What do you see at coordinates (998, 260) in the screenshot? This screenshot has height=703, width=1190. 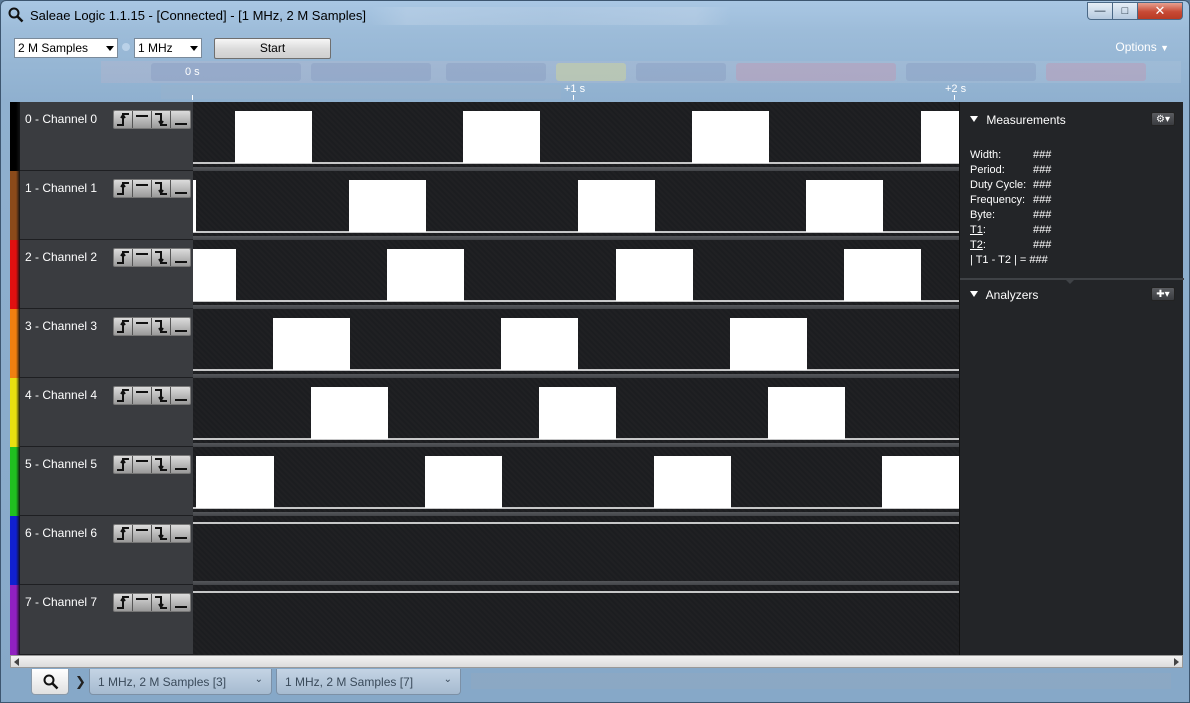 I see `measurement-key: | T1 - T2 | =` at bounding box center [998, 260].